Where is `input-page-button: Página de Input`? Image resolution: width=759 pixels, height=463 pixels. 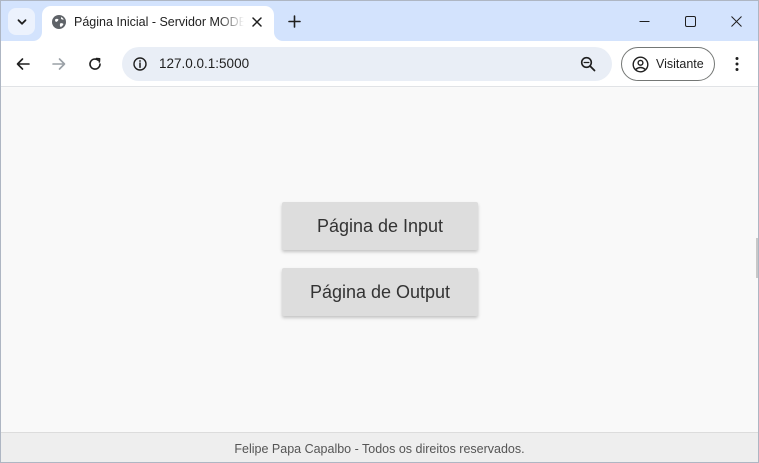 input-page-button: Página de Input is located at coordinates (380, 226).